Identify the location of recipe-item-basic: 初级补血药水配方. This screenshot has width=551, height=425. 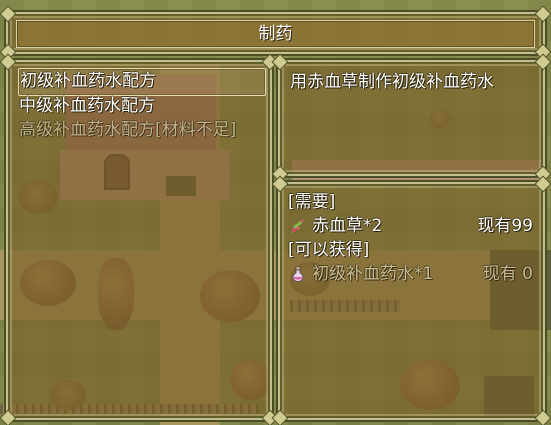
(142, 82).